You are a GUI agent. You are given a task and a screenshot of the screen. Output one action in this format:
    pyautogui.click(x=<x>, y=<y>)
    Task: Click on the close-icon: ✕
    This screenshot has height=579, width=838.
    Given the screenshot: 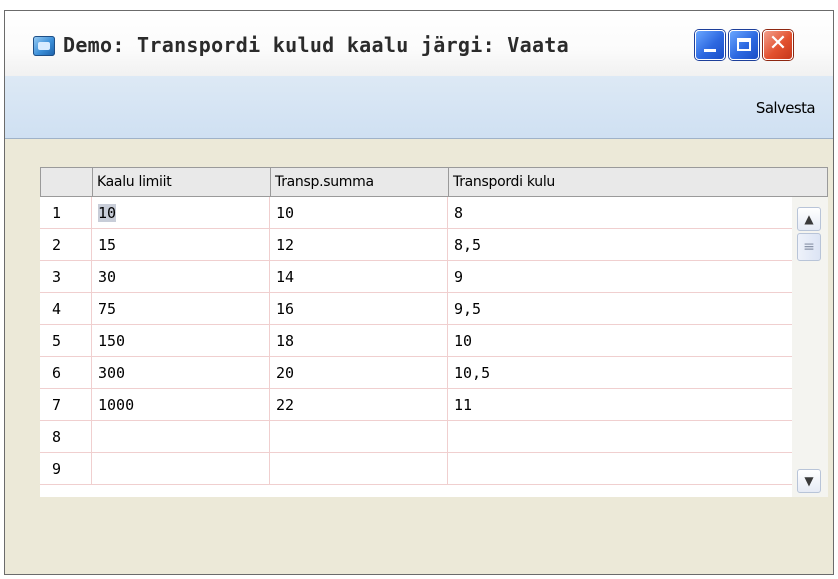 What is the action you would take?
    pyautogui.click(x=778, y=43)
    